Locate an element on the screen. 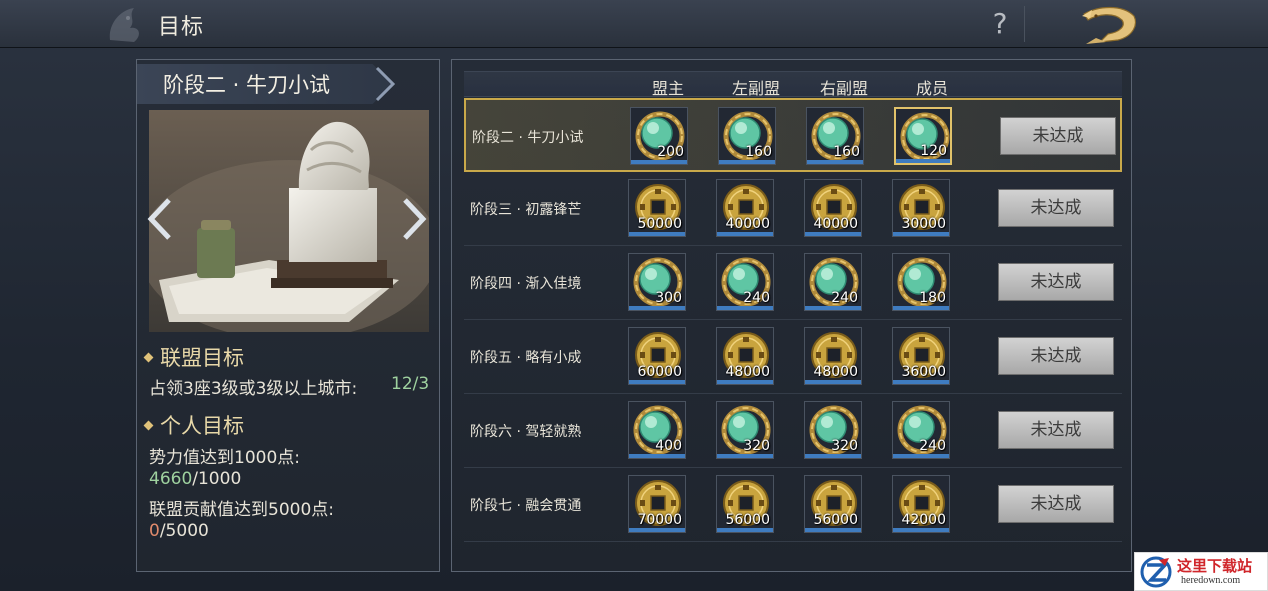  reward-item-jade: 200 is located at coordinates (659, 136).